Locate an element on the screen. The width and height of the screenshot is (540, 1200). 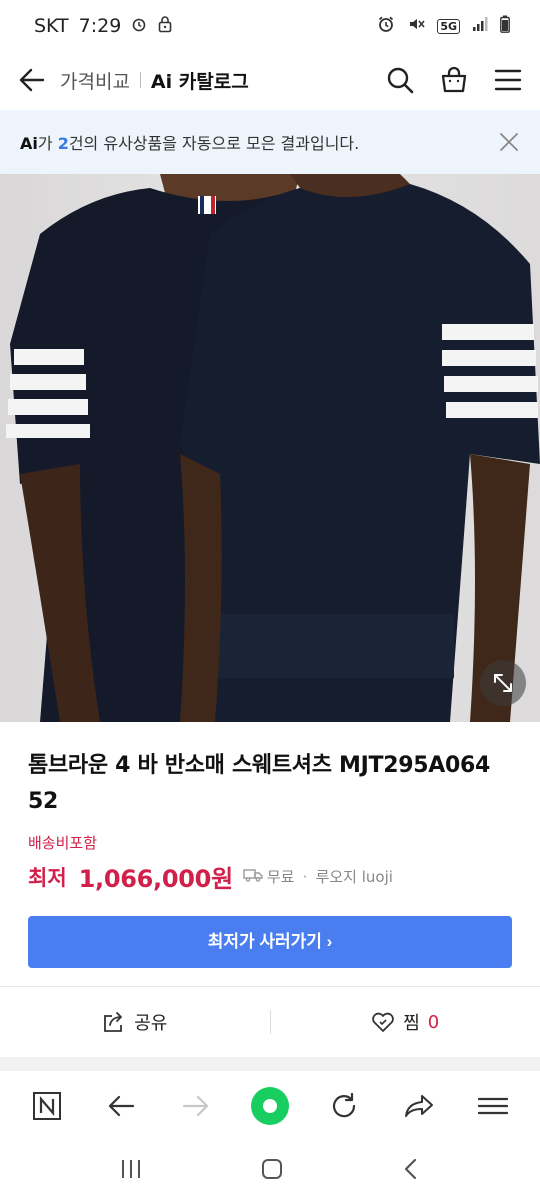
back-button is located at coordinates (32, 80).